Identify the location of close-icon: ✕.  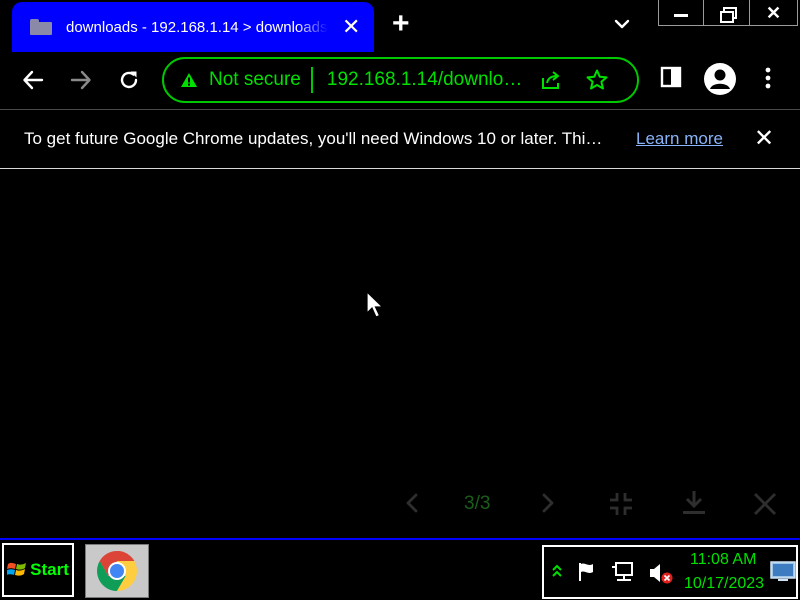
(773, 12).